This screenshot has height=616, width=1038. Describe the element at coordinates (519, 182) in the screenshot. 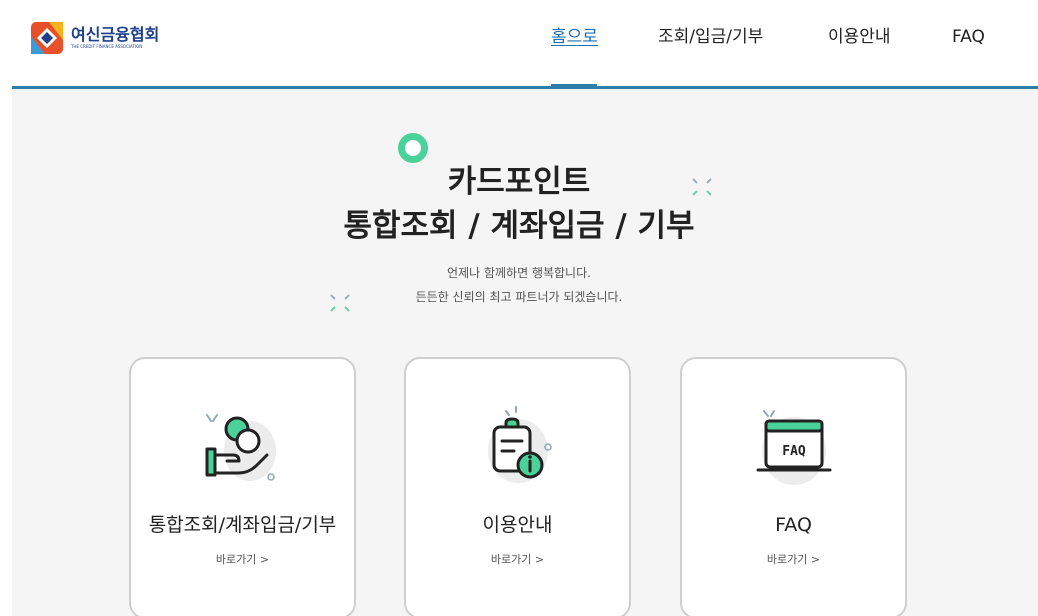

I see `hero-title-line1: 카드포인트` at that location.